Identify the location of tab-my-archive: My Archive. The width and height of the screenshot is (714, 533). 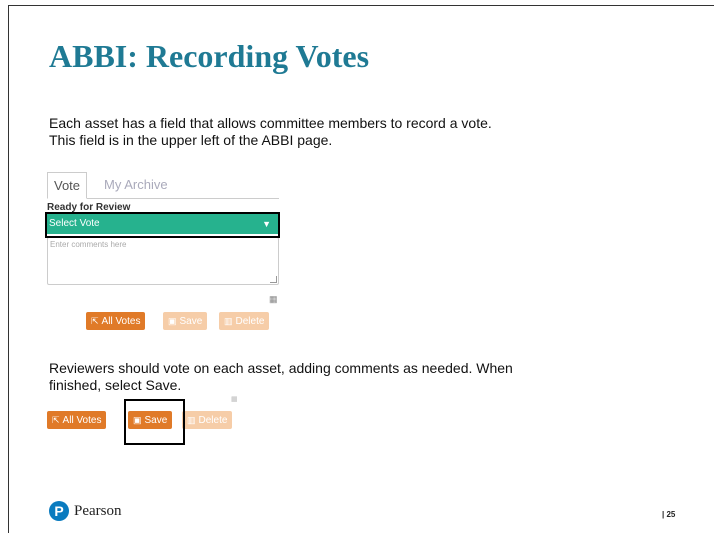
(136, 184).